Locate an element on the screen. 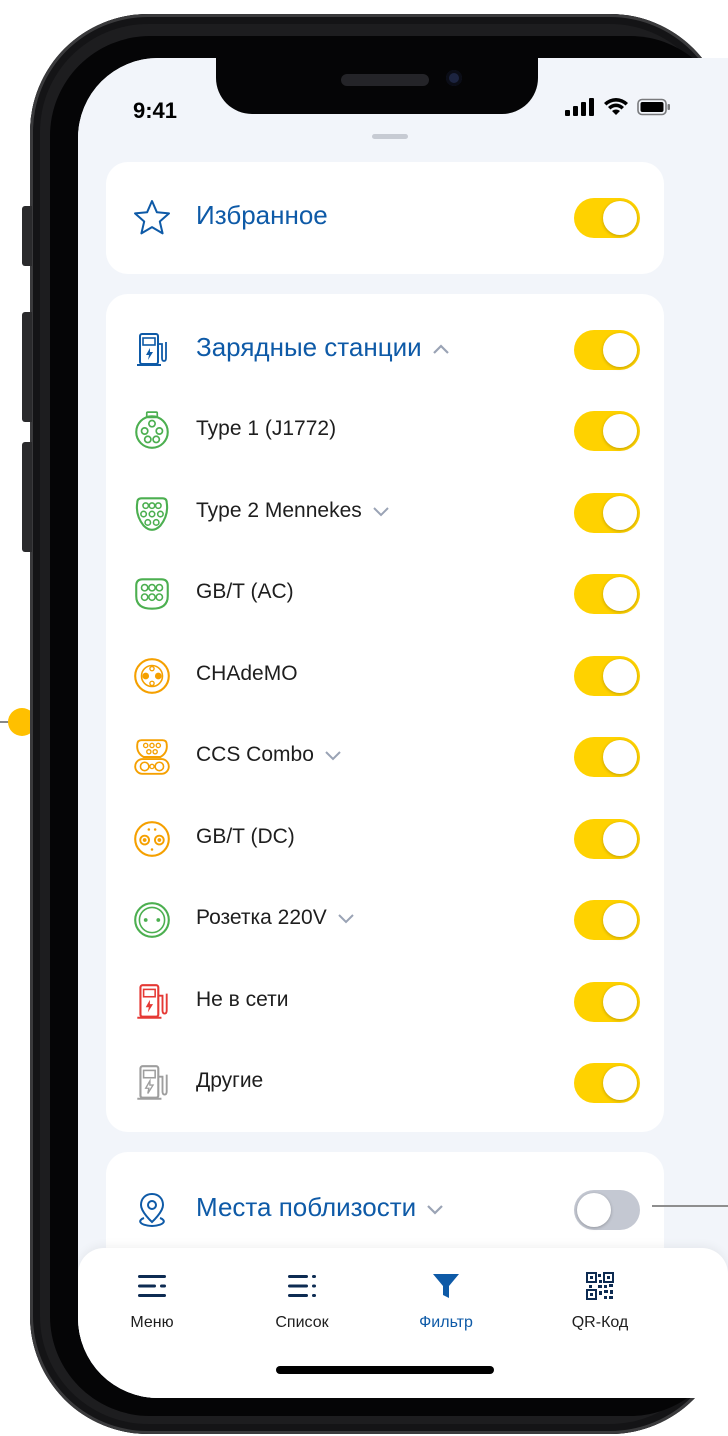 This screenshot has width=728, height=1436. menu-icon is located at coordinates (152, 1286).